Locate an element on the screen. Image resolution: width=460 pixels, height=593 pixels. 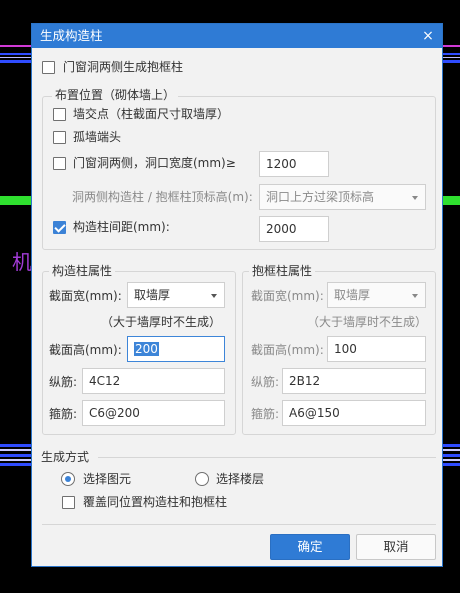
frame-height-label: 截面高(mm): is located at coordinates (287, 350).